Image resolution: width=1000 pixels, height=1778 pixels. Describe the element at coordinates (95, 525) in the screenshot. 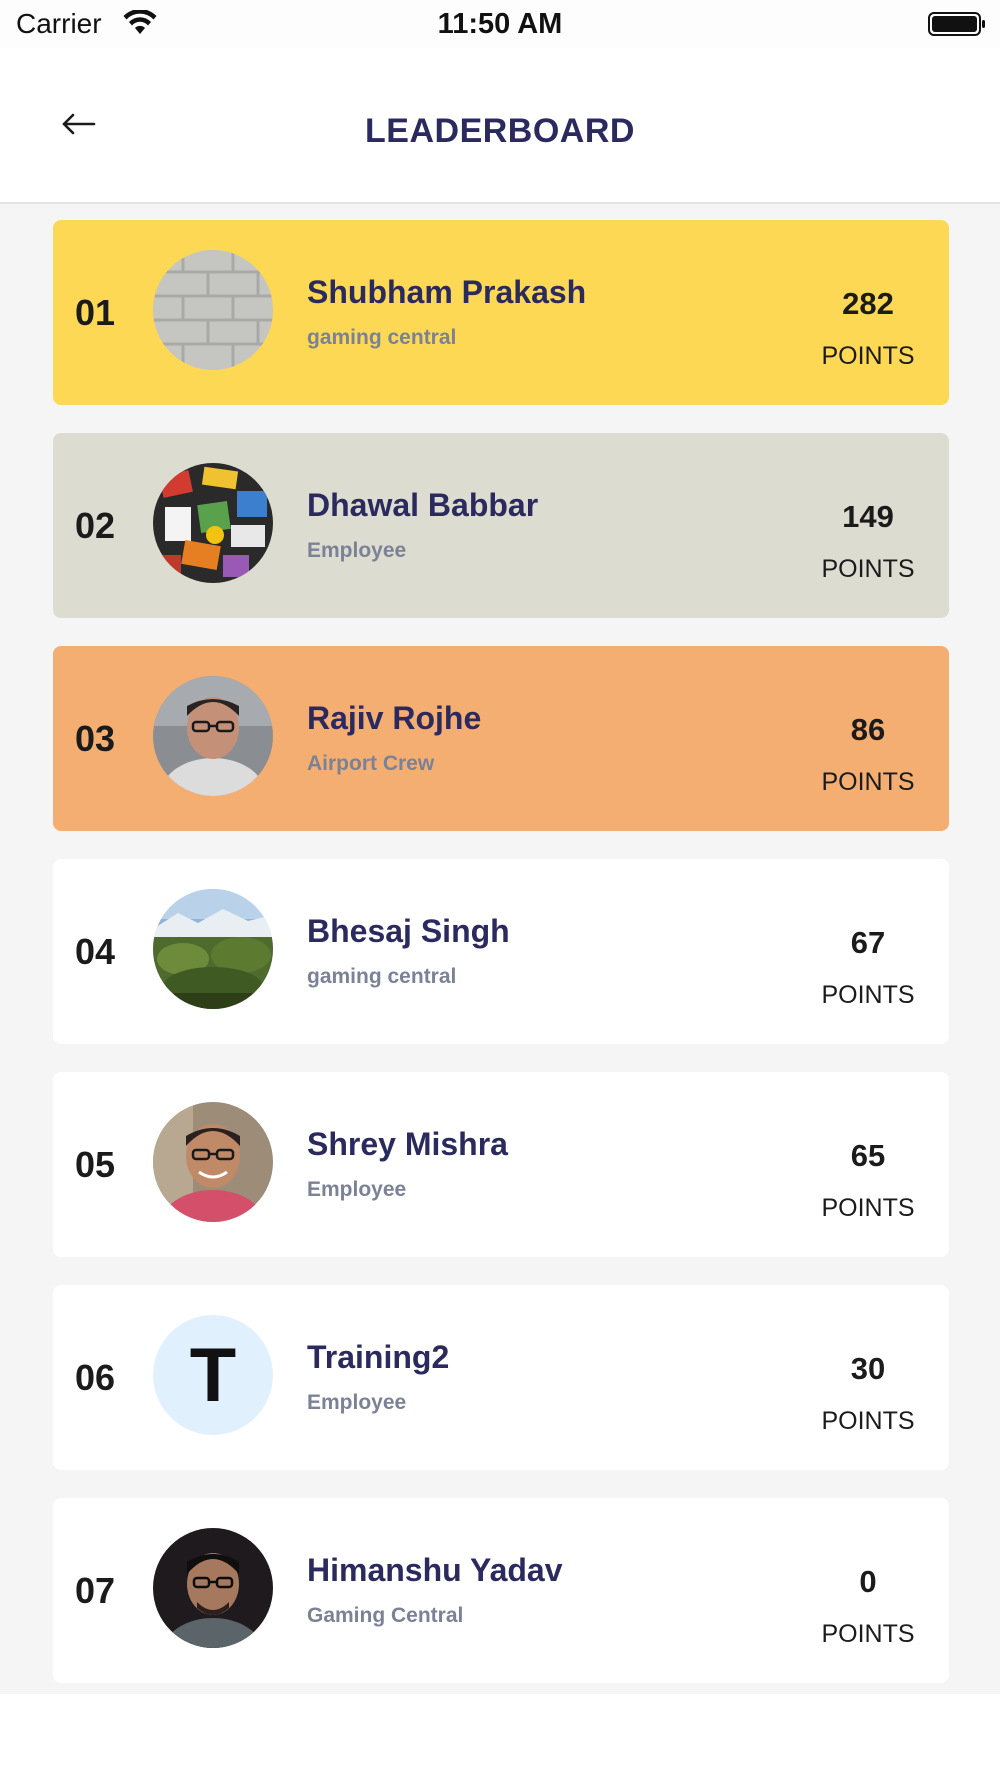

I see `rank-number: 02` at that location.